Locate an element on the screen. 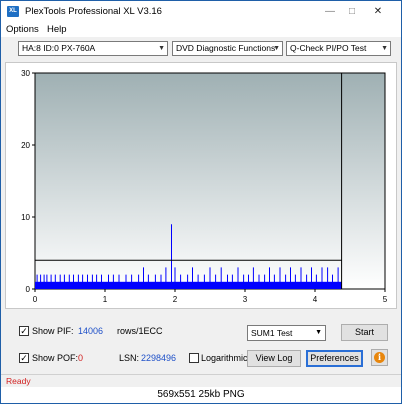  window-title: PlexTools Professional XL V3.16 is located at coordinates (93, 11).